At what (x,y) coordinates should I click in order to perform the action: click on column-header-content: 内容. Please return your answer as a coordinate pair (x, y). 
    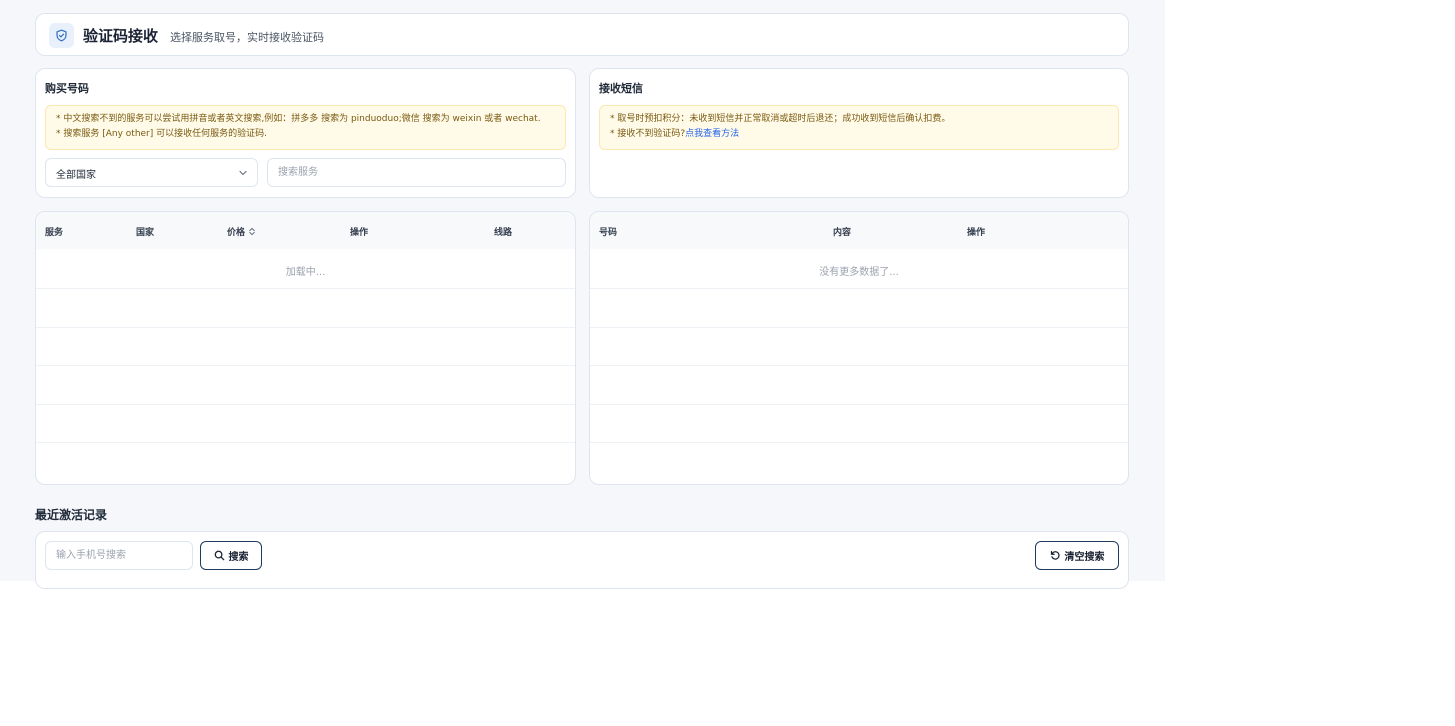
    Looking at the image, I should click on (842, 233).